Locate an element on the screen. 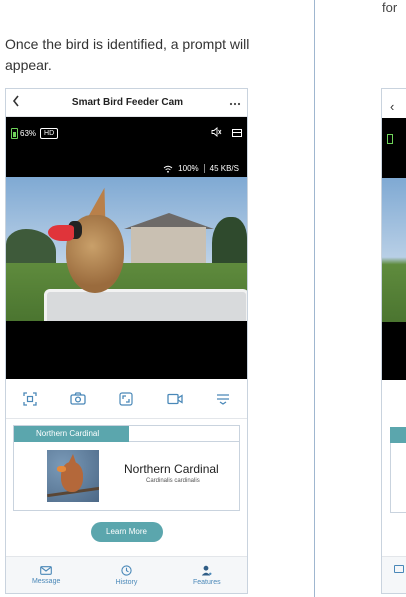 The image size is (406, 597). chevron-left-icon is located at coordinates (15, 101).